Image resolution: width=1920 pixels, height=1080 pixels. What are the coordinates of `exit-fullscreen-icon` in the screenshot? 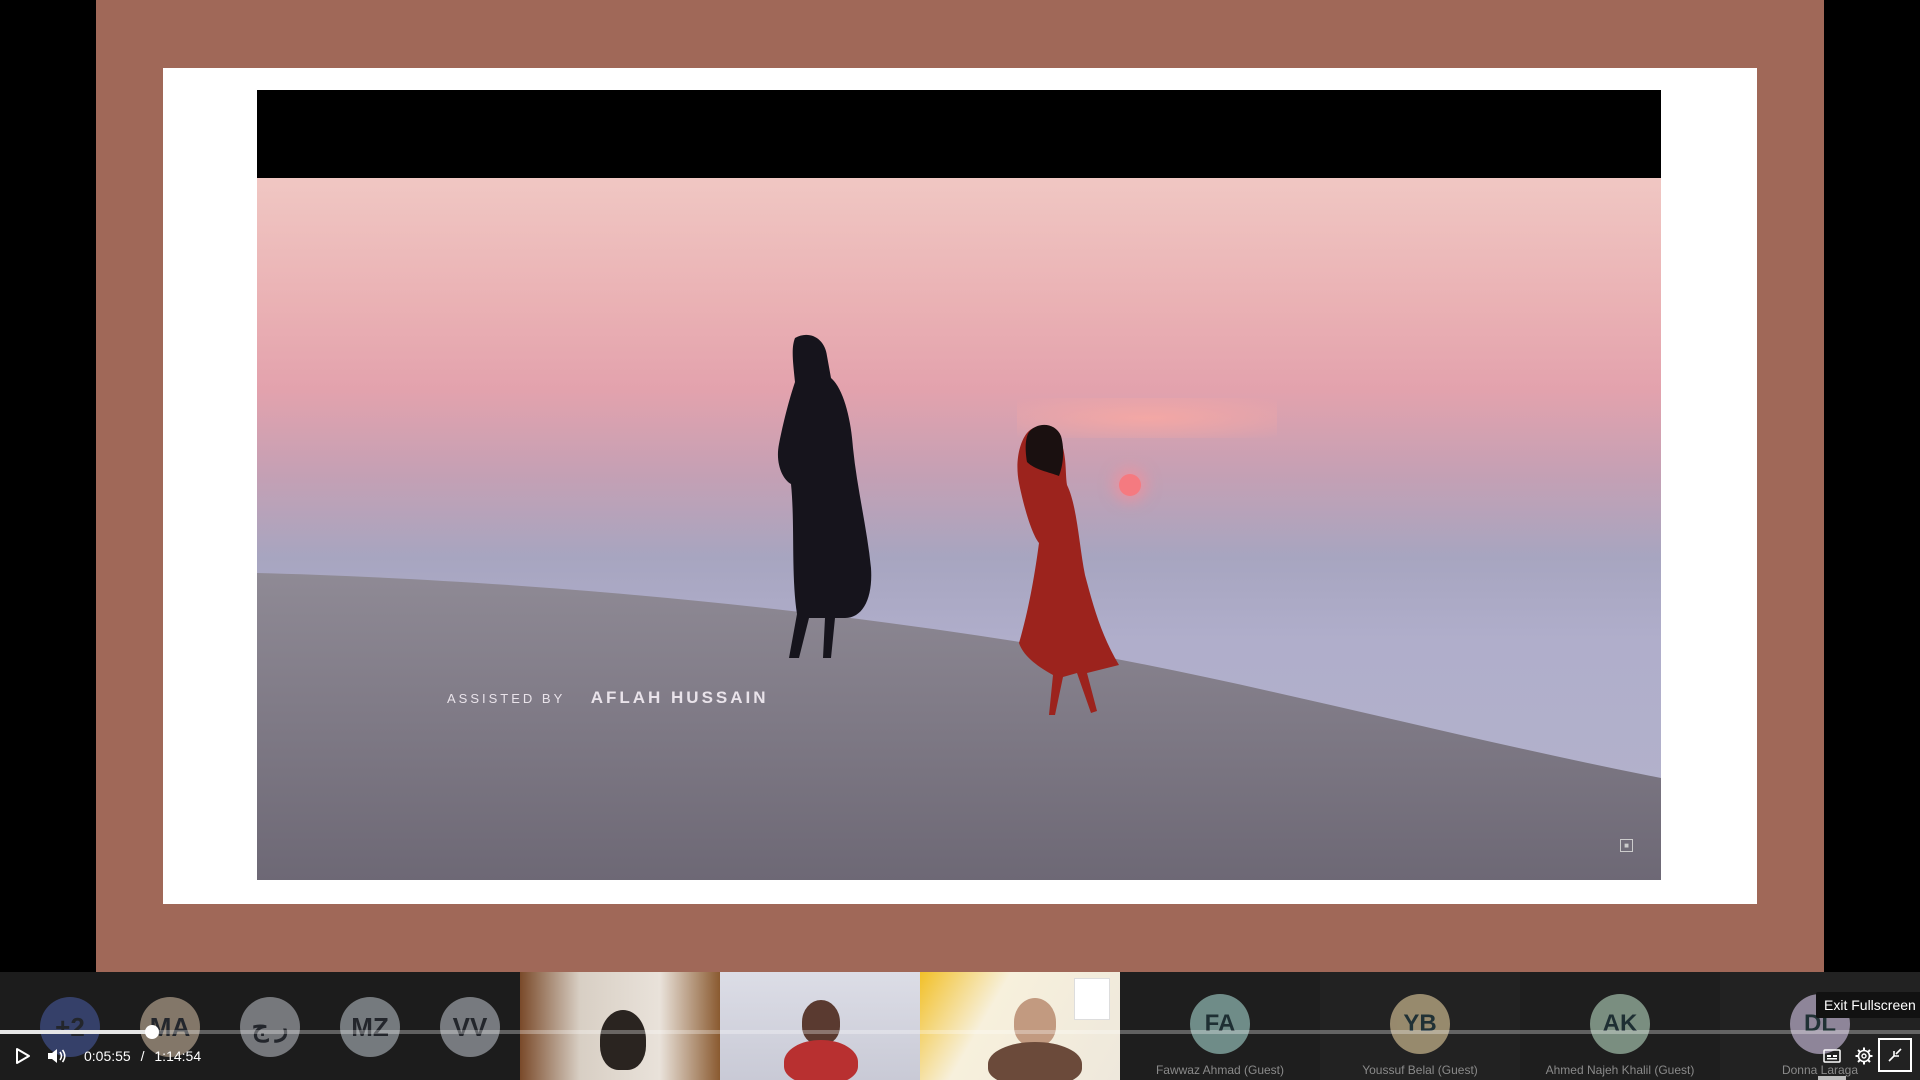 It's located at (1895, 1055).